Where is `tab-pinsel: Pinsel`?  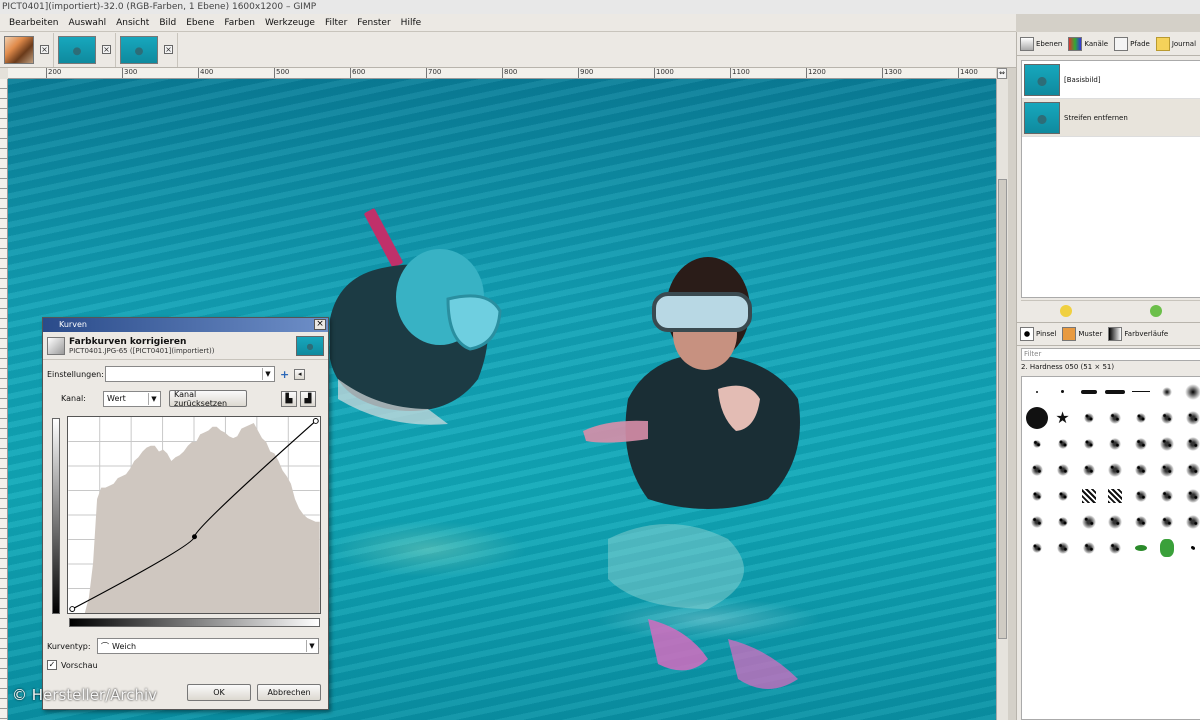 tab-pinsel: Pinsel is located at coordinates (1038, 334).